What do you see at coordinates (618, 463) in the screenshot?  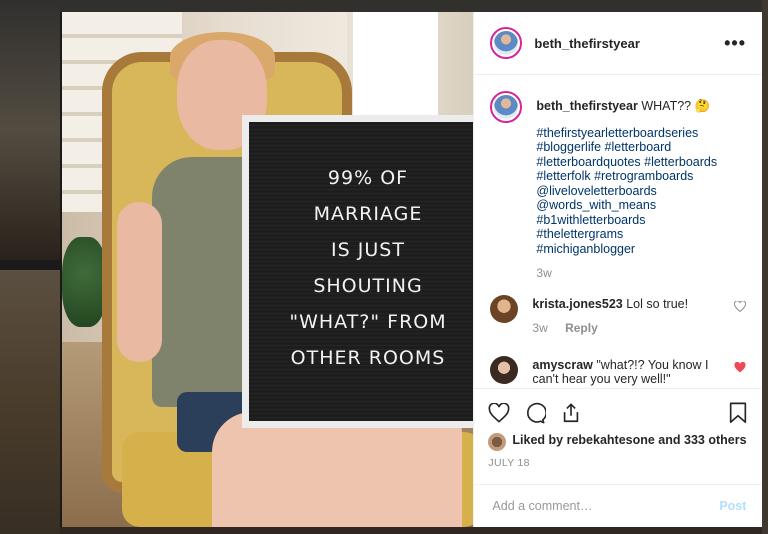 I see `post-date: JULY 18` at bounding box center [618, 463].